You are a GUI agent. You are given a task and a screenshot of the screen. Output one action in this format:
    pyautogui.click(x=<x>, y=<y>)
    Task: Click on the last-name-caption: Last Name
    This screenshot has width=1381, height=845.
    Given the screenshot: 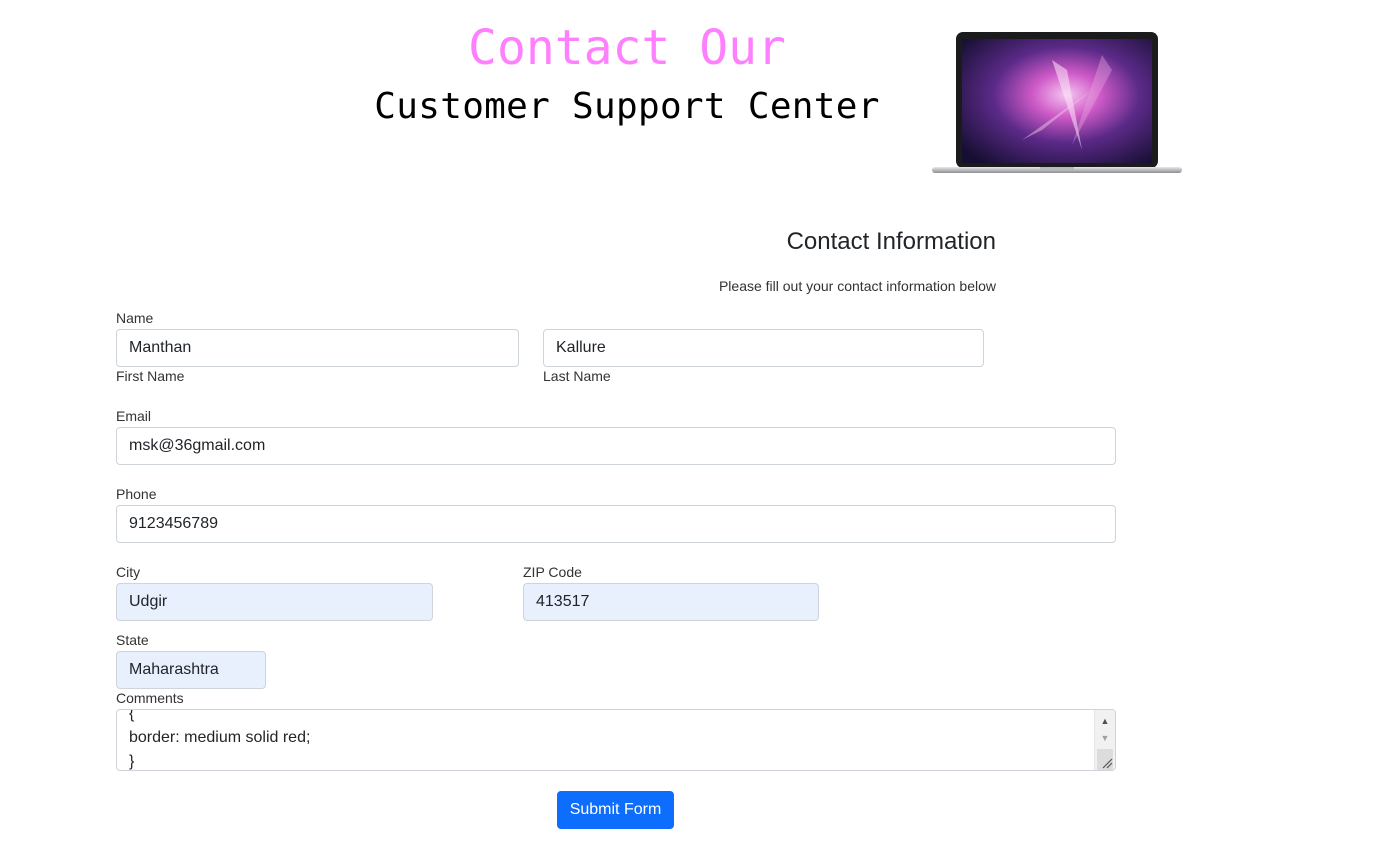 What is the action you would take?
    pyautogui.click(x=577, y=376)
    